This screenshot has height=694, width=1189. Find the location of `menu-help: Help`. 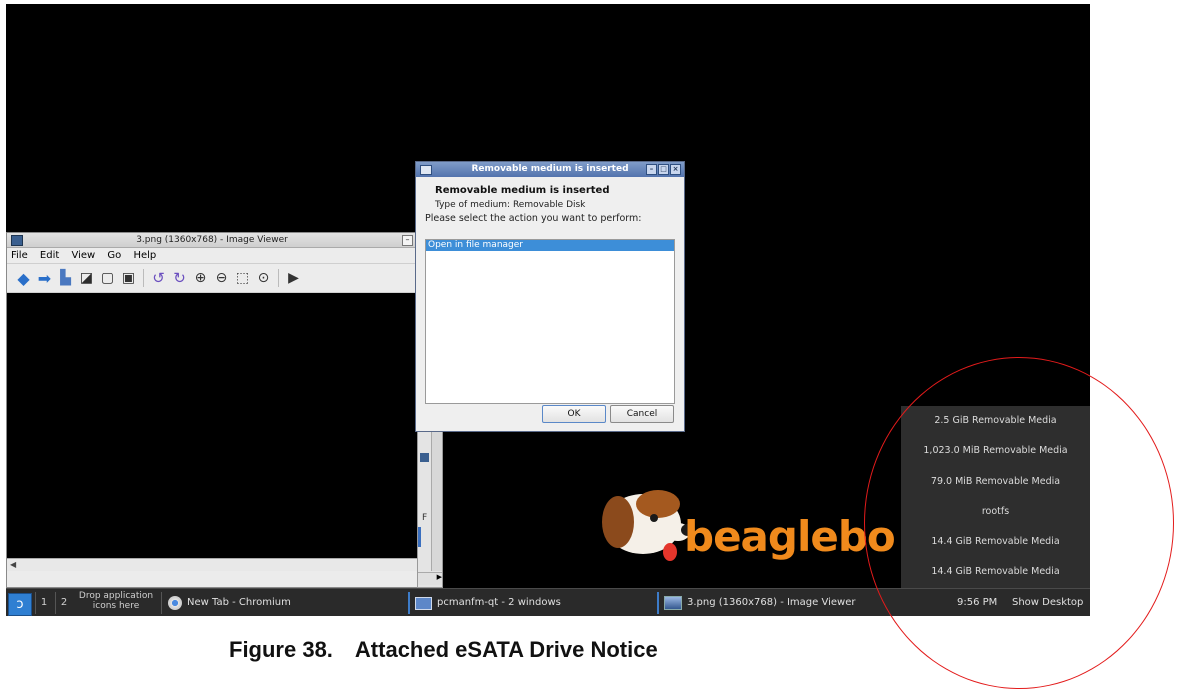

menu-help: Help is located at coordinates (144, 255).